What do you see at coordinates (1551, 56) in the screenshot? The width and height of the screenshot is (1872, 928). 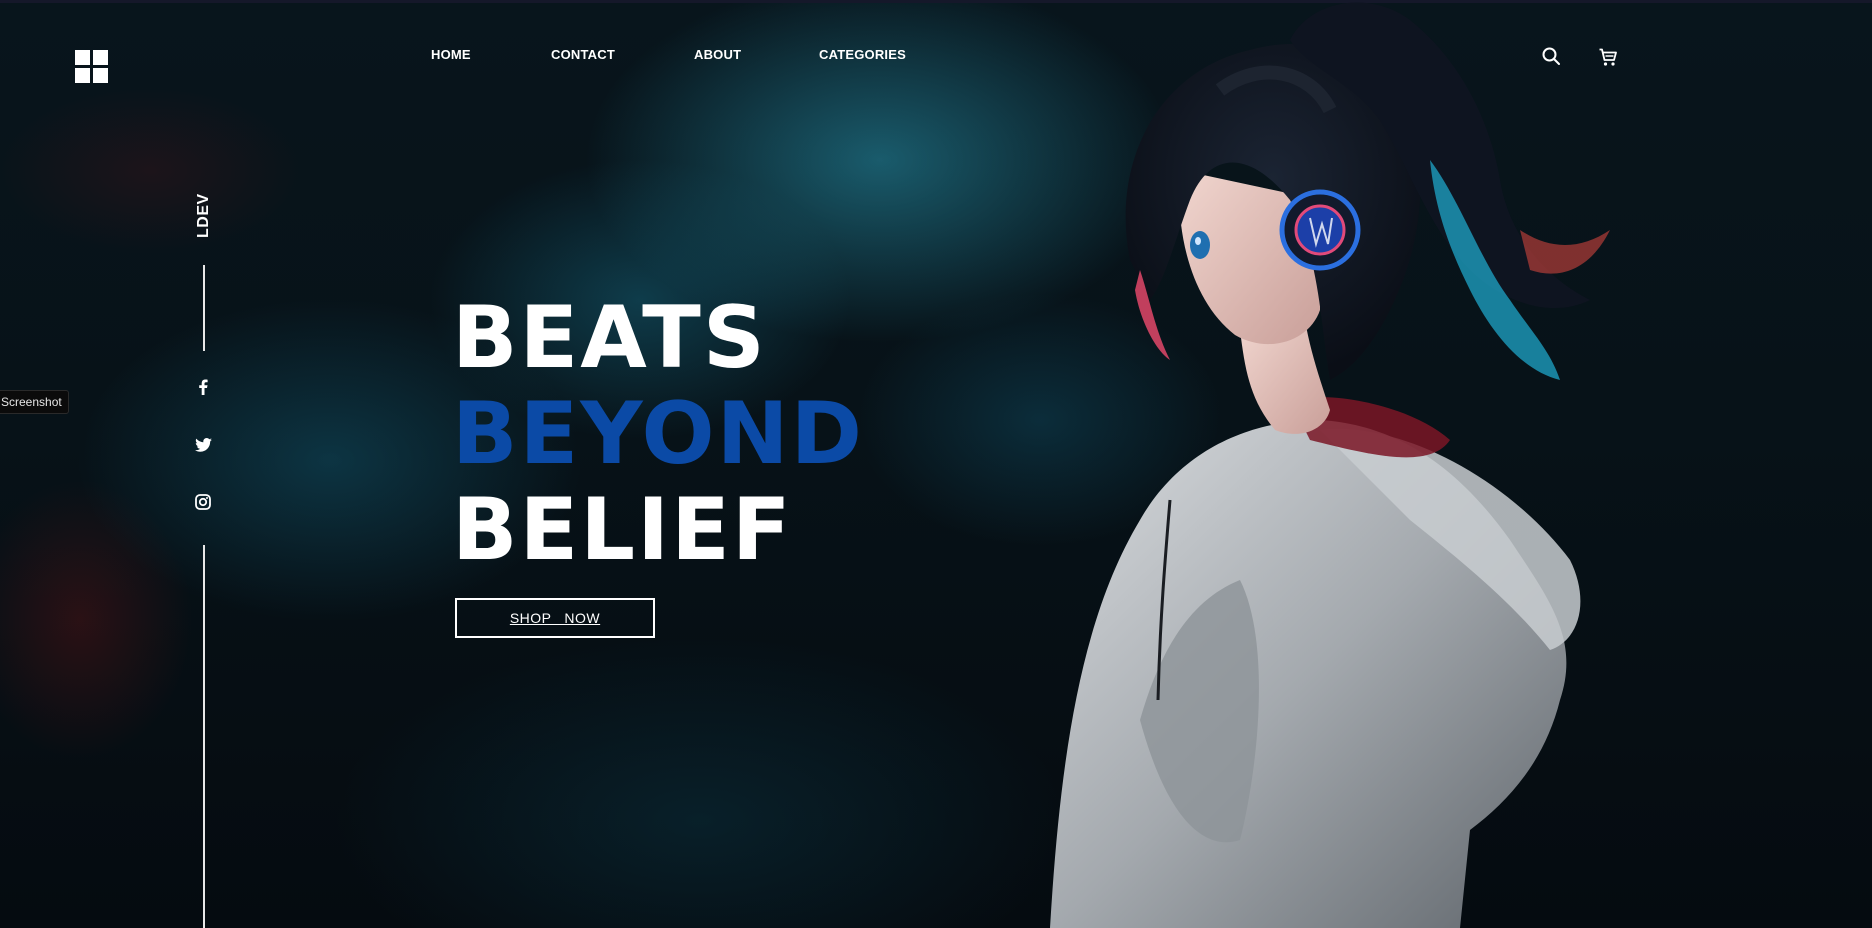 I see `search-icon` at bounding box center [1551, 56].